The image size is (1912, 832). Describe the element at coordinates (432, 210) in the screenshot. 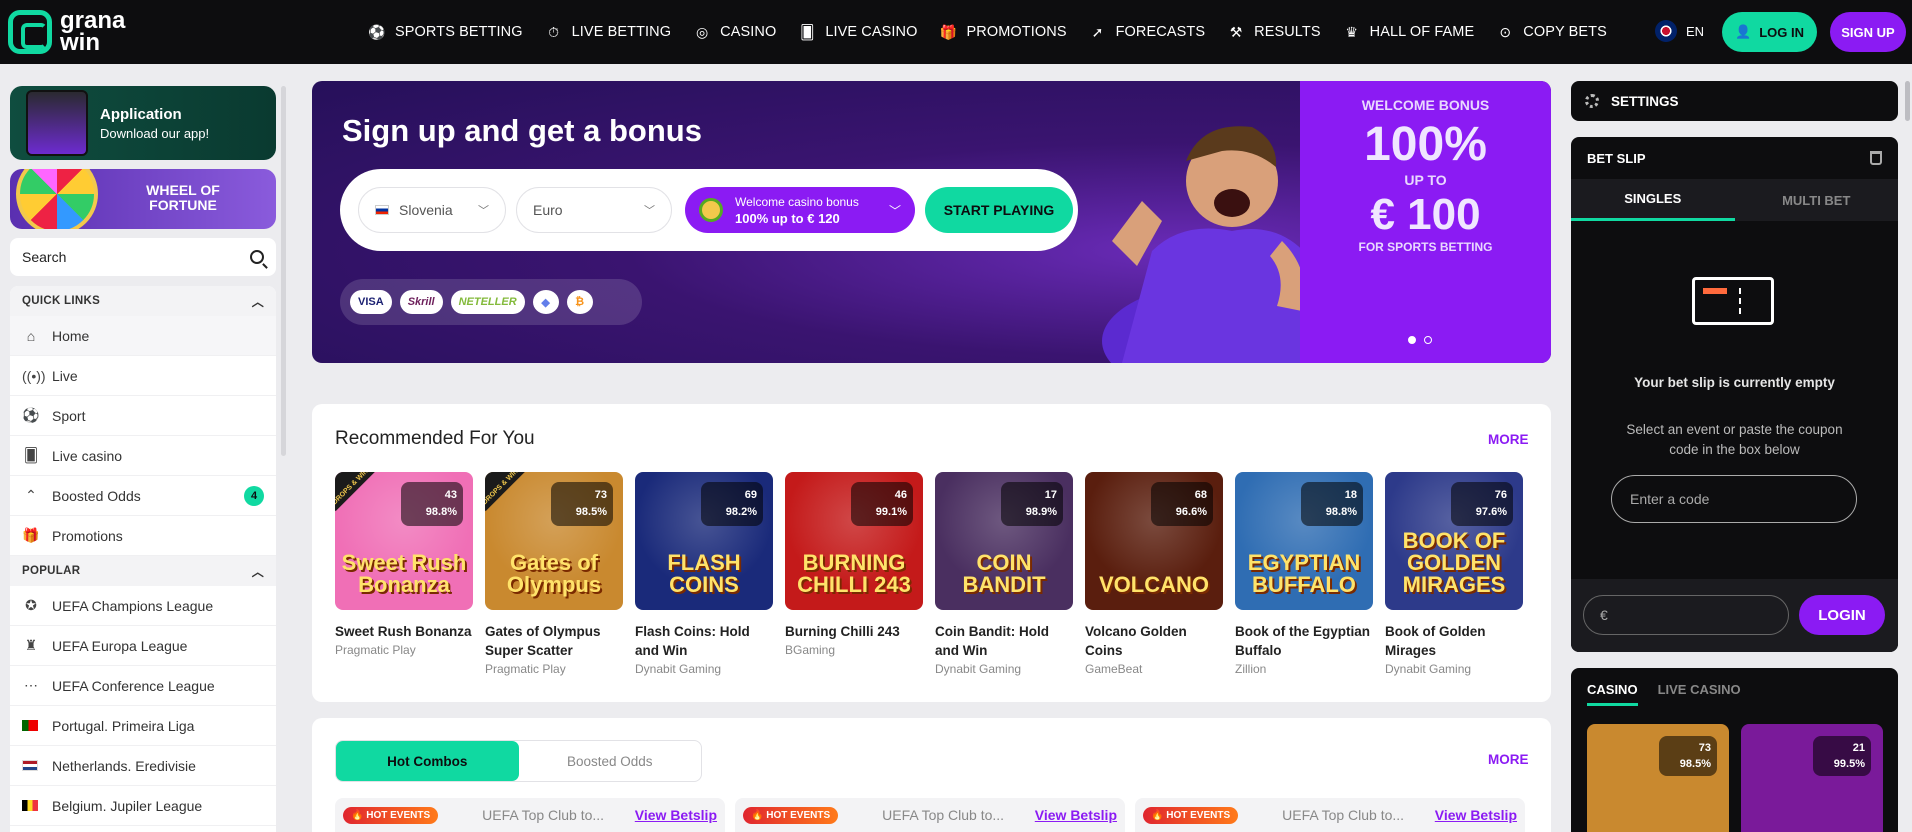

I see `country-select: Slovenia ﹀` at that location.